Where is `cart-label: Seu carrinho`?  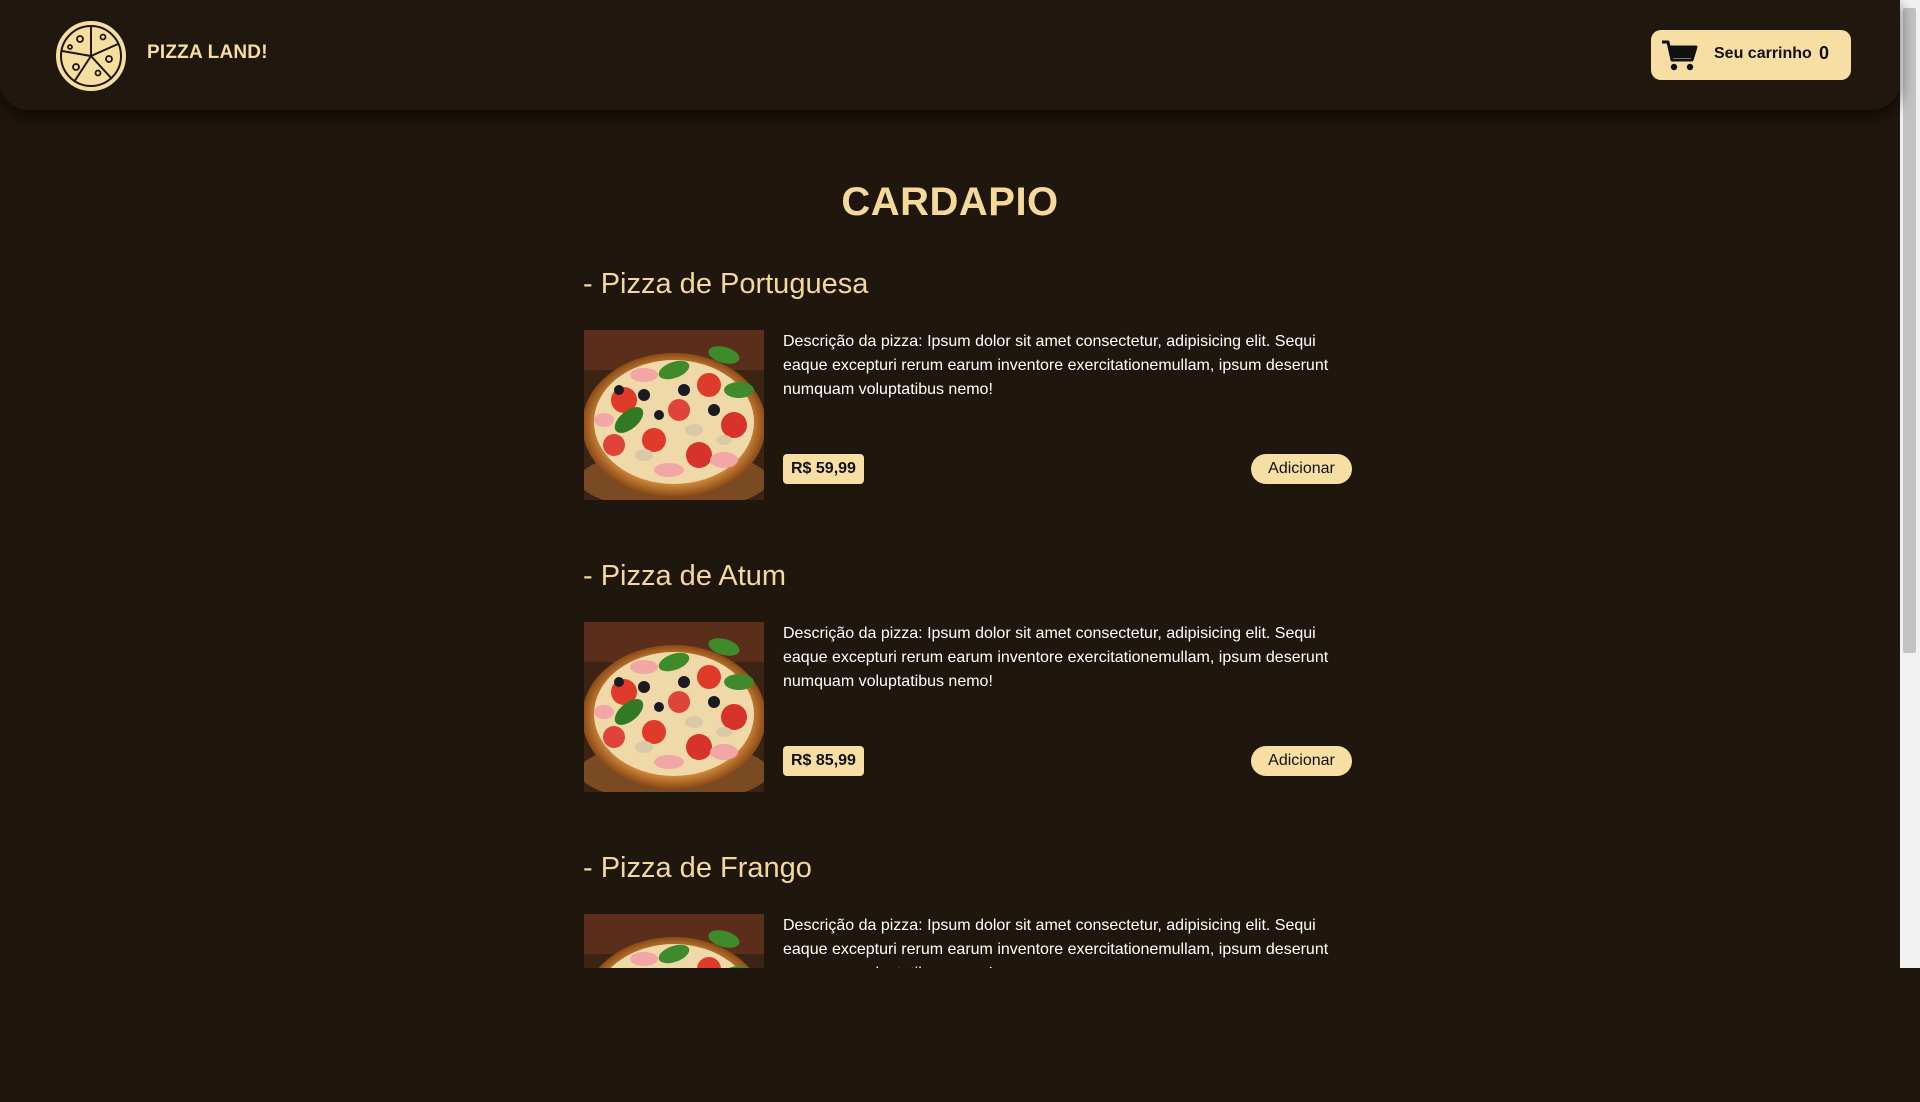
cart-label: Seu carrinho is located at coordinates (1763, 53).